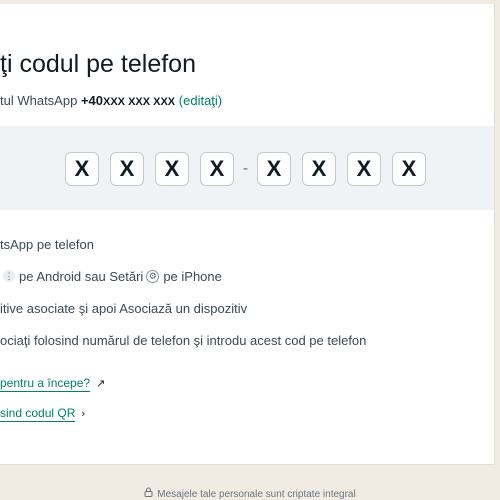 Image resolution: width=500 pixels, height=500 pixels. Describe the element at coordinates (82, 169) in the screenshot. I see `code-char-1: X` at that location.